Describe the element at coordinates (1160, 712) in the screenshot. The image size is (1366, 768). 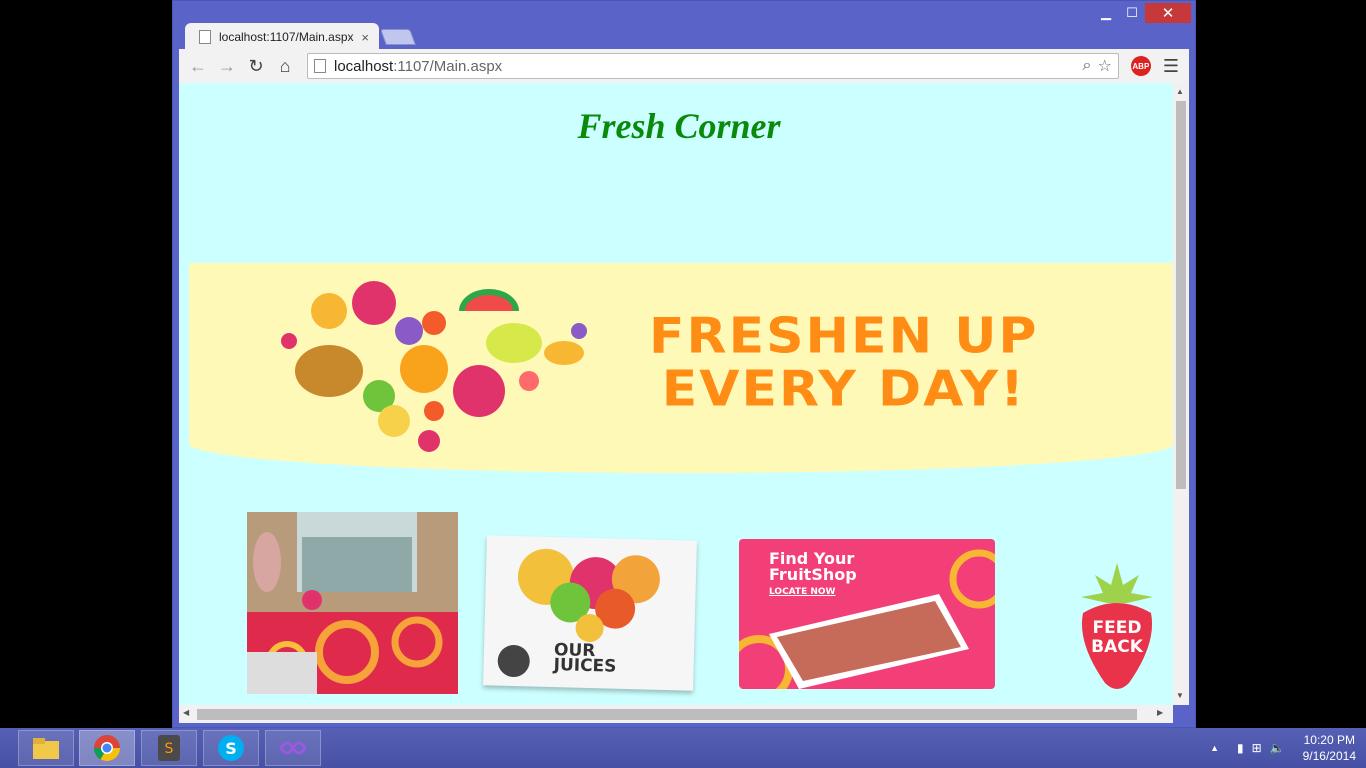
I see `scroll-right-icon: ▶` at that location.